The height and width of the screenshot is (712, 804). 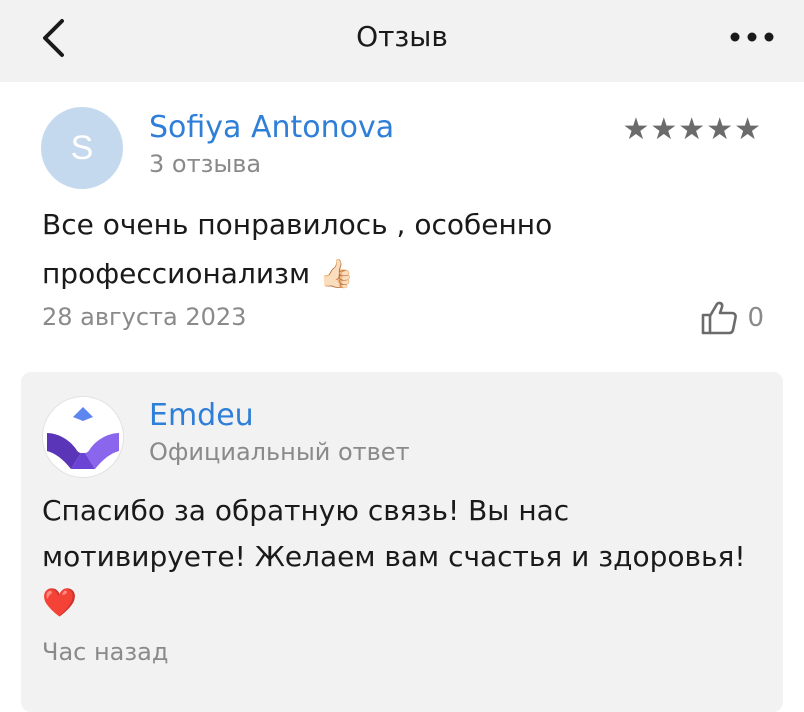 What do you see at coordinates (720, 318) in the screenshot?
I see `thumbs-up-icon` at bounding box center [720, 318].